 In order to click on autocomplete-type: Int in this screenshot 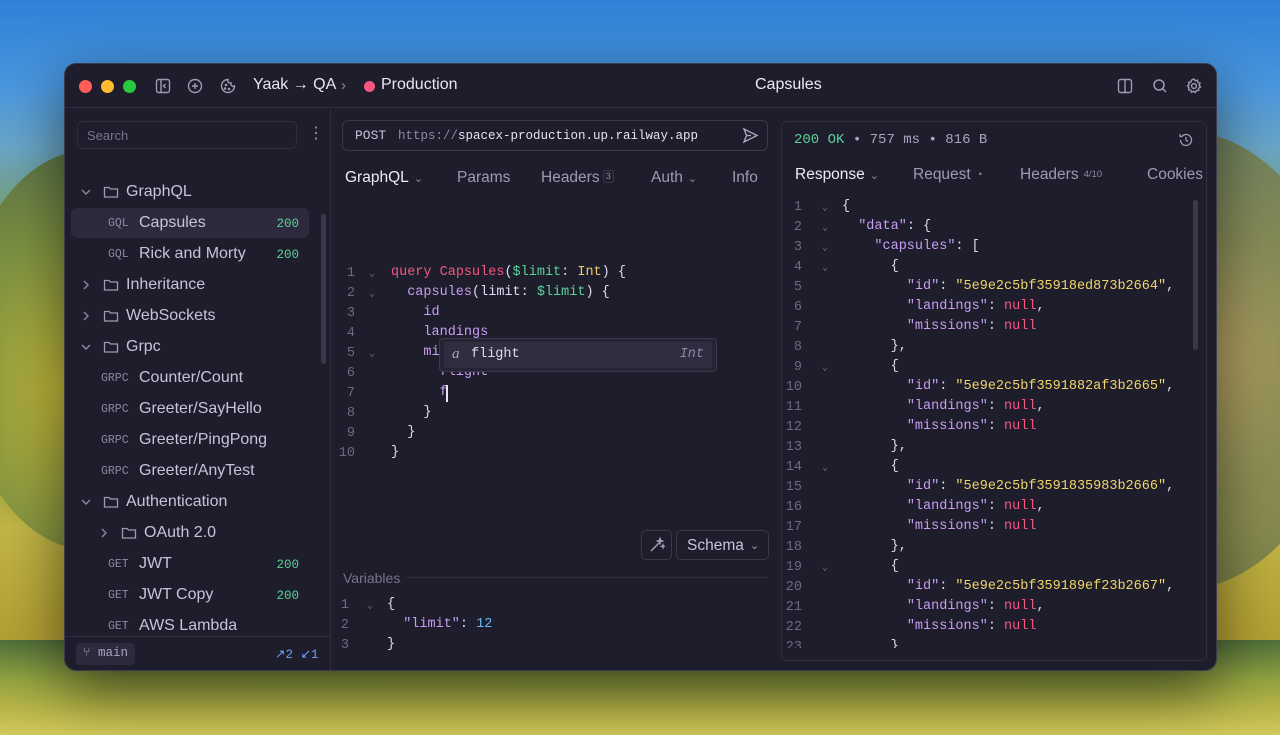, I will do `click(691, 354)`.